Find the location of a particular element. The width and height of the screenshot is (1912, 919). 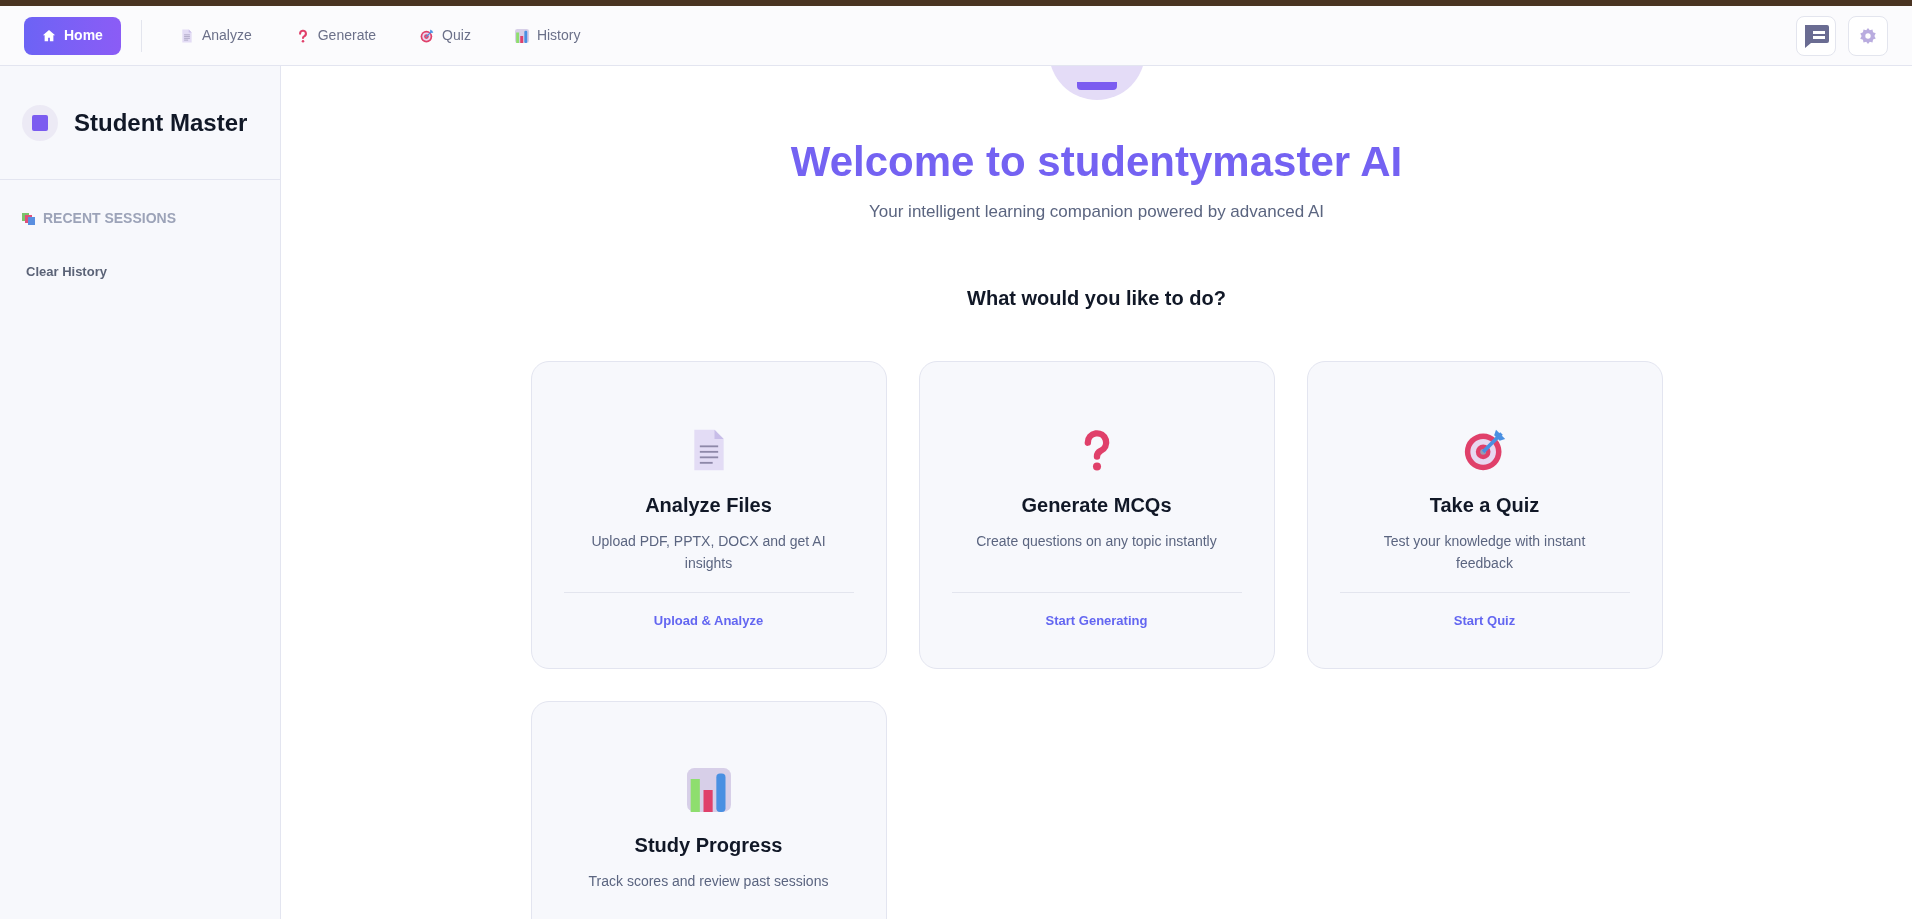

card-description: Track scores and review past sessions is located at coordinates (708, 881).